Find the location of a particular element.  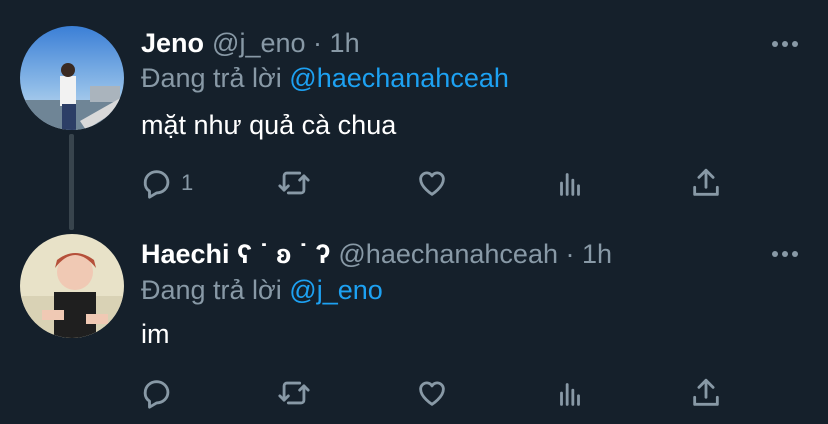

tweet-header: Haechi ʕ ˙ ʚ ˙ ʔ @haechanahceah · 1h is located at coordinates (376, 254).